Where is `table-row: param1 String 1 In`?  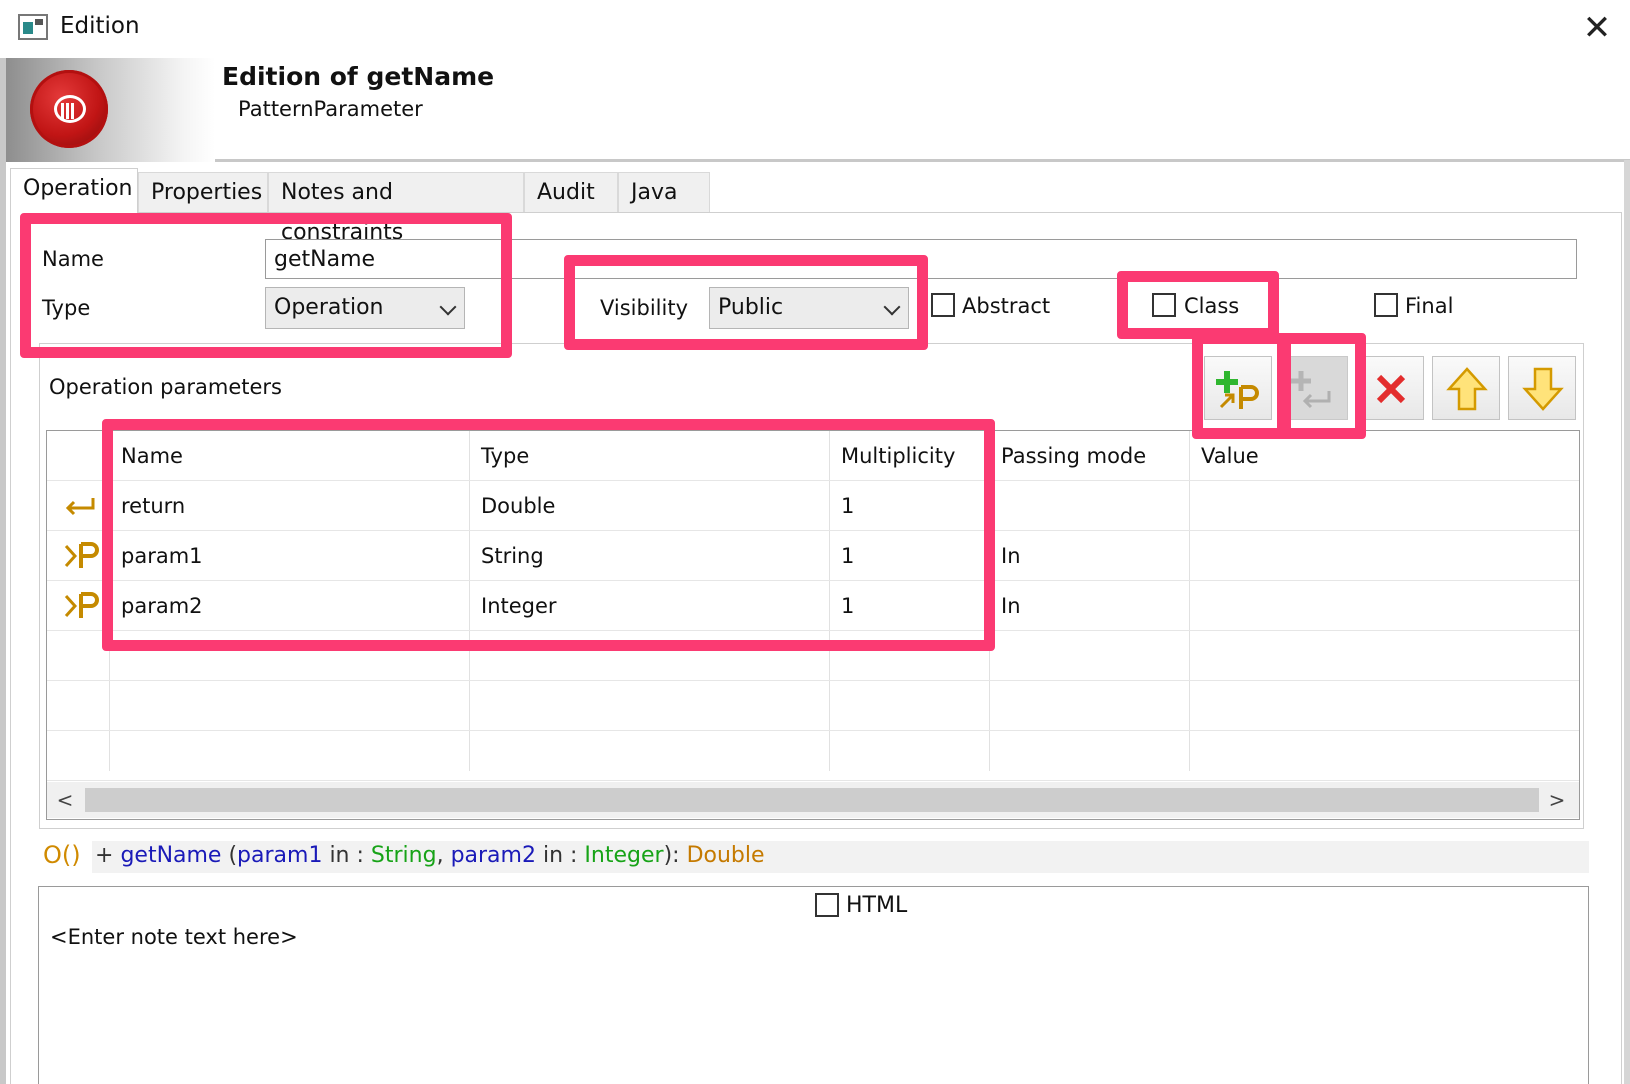
table-row: param1 String 1 In is located at coordinates (813, 556).